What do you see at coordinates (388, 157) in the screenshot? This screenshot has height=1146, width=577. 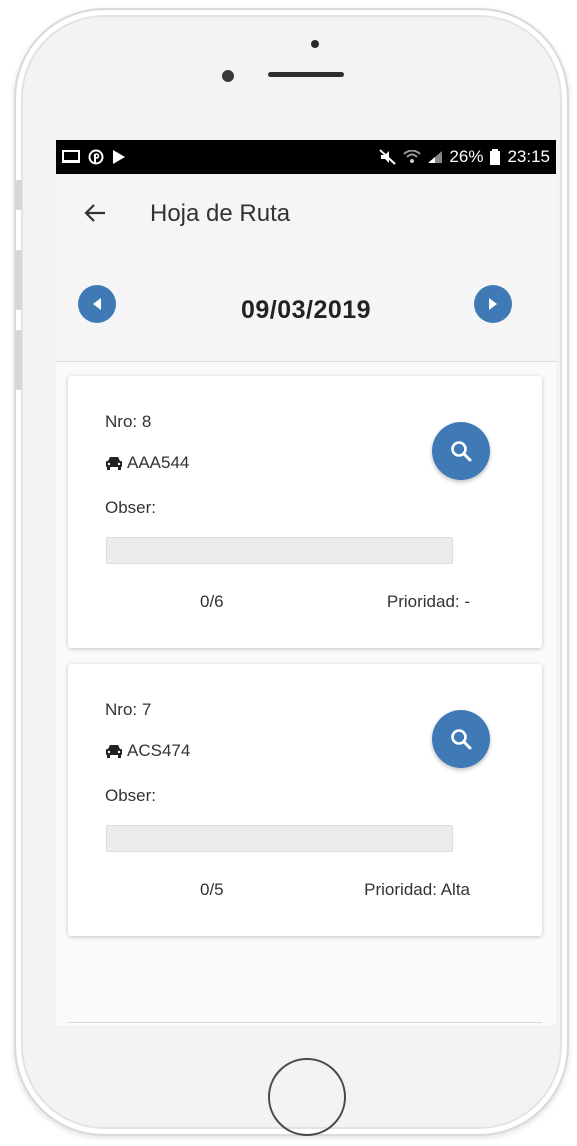 I see `mute-icon` at bounding box center [388, 157].